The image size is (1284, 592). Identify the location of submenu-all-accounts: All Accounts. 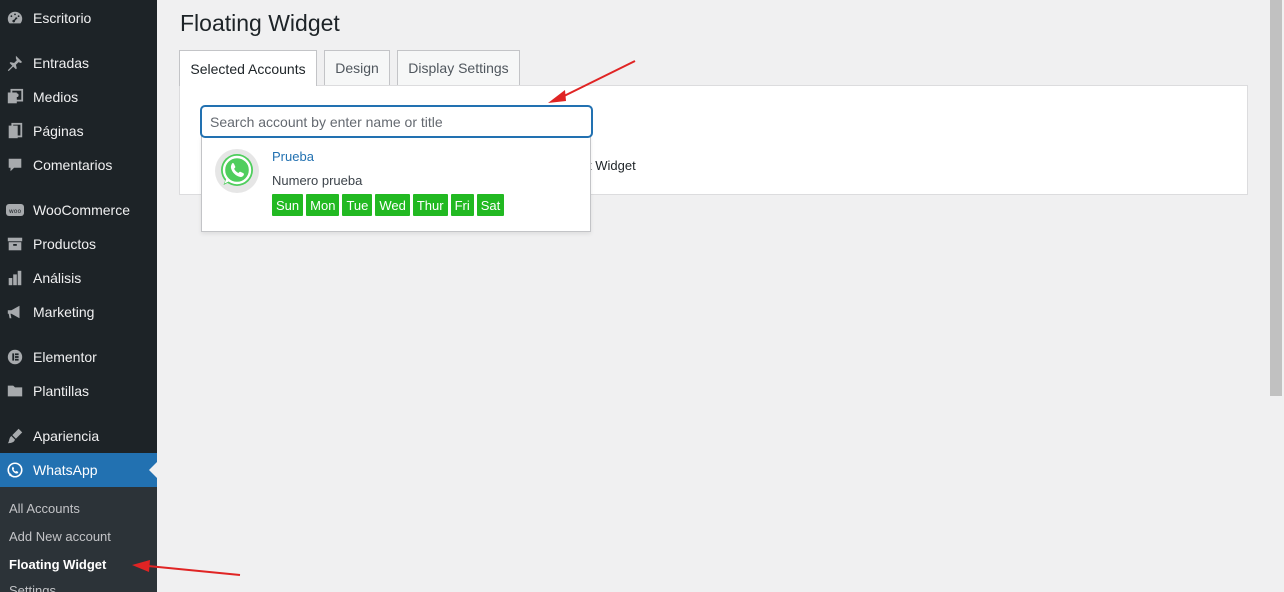
(44, 508).